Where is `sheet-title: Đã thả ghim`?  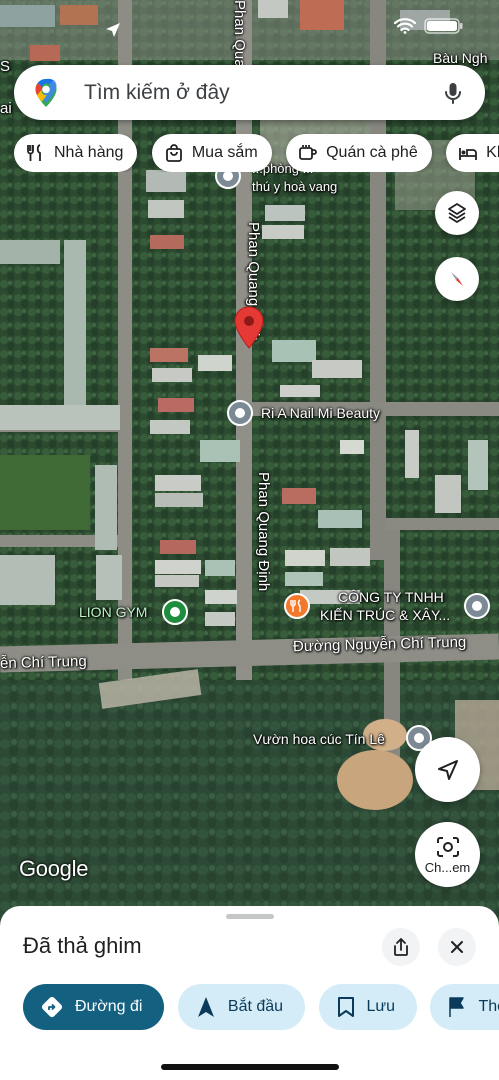 sheet-title: Đã thả ghim is located at coordinates (82, 945).